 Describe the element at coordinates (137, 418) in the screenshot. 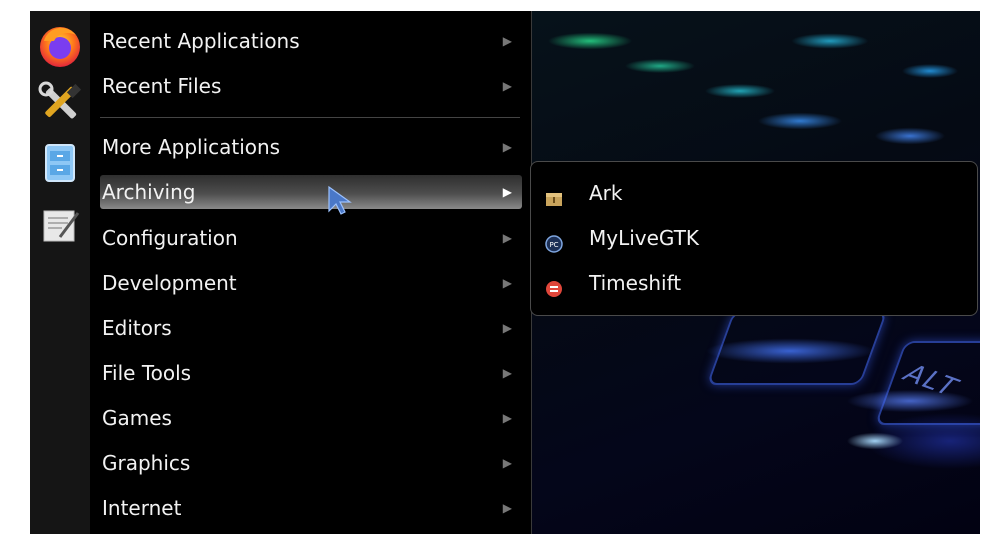

I see `menu-item-label: Games` at that location.